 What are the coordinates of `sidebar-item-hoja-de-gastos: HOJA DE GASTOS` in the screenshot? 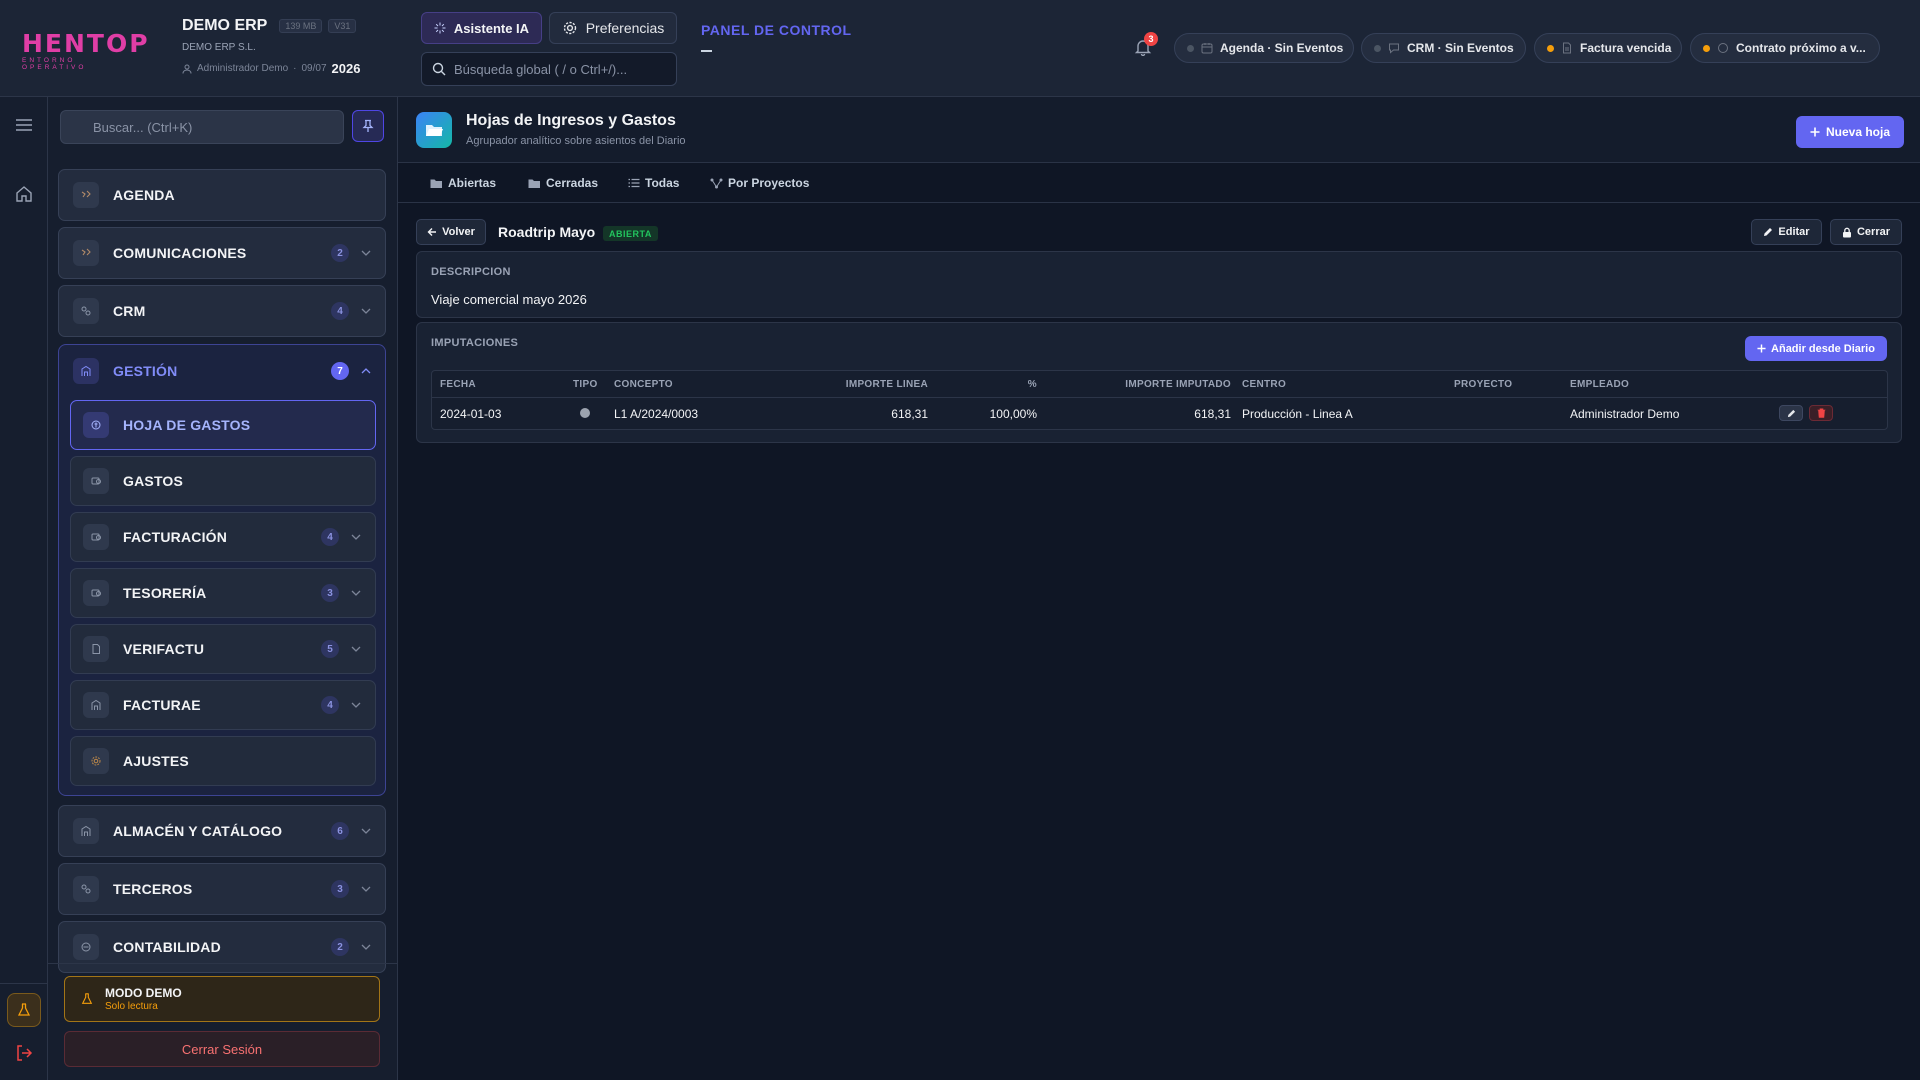 It's located at (223, 425).